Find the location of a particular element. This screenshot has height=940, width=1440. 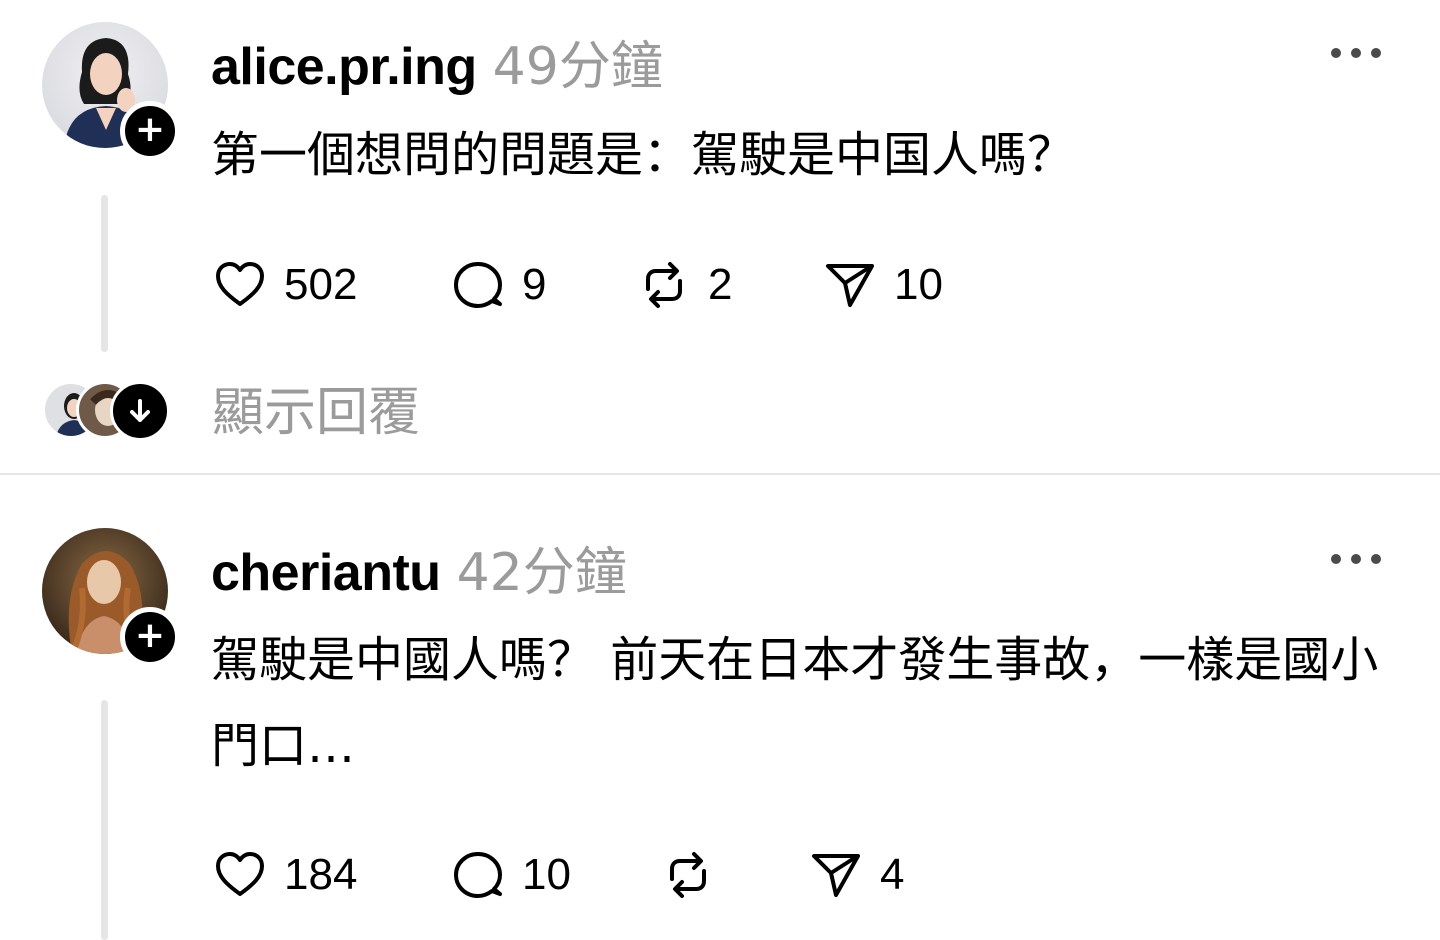

share-count: 4 is located at coordinates (892, 874).